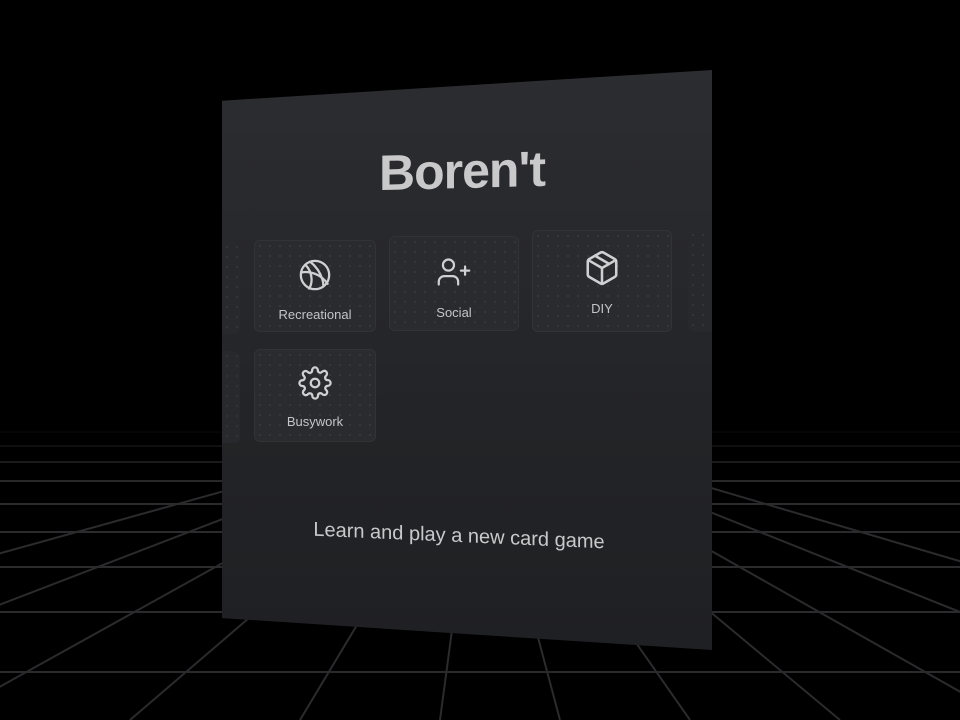  What do you see at coordinates (315, 275) in the screenshot?
I see `basketball-icon` at bounding box center [315, 275].